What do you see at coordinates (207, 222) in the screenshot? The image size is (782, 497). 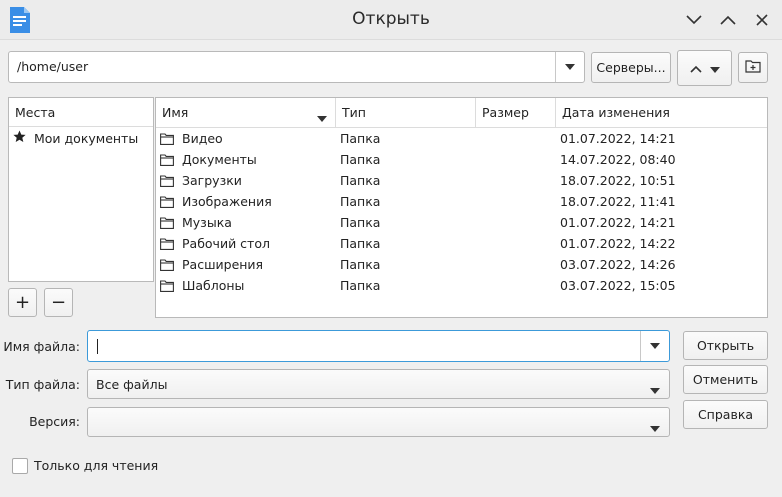 I see `cell-name: Музыка` at bounding box center [207, 222].